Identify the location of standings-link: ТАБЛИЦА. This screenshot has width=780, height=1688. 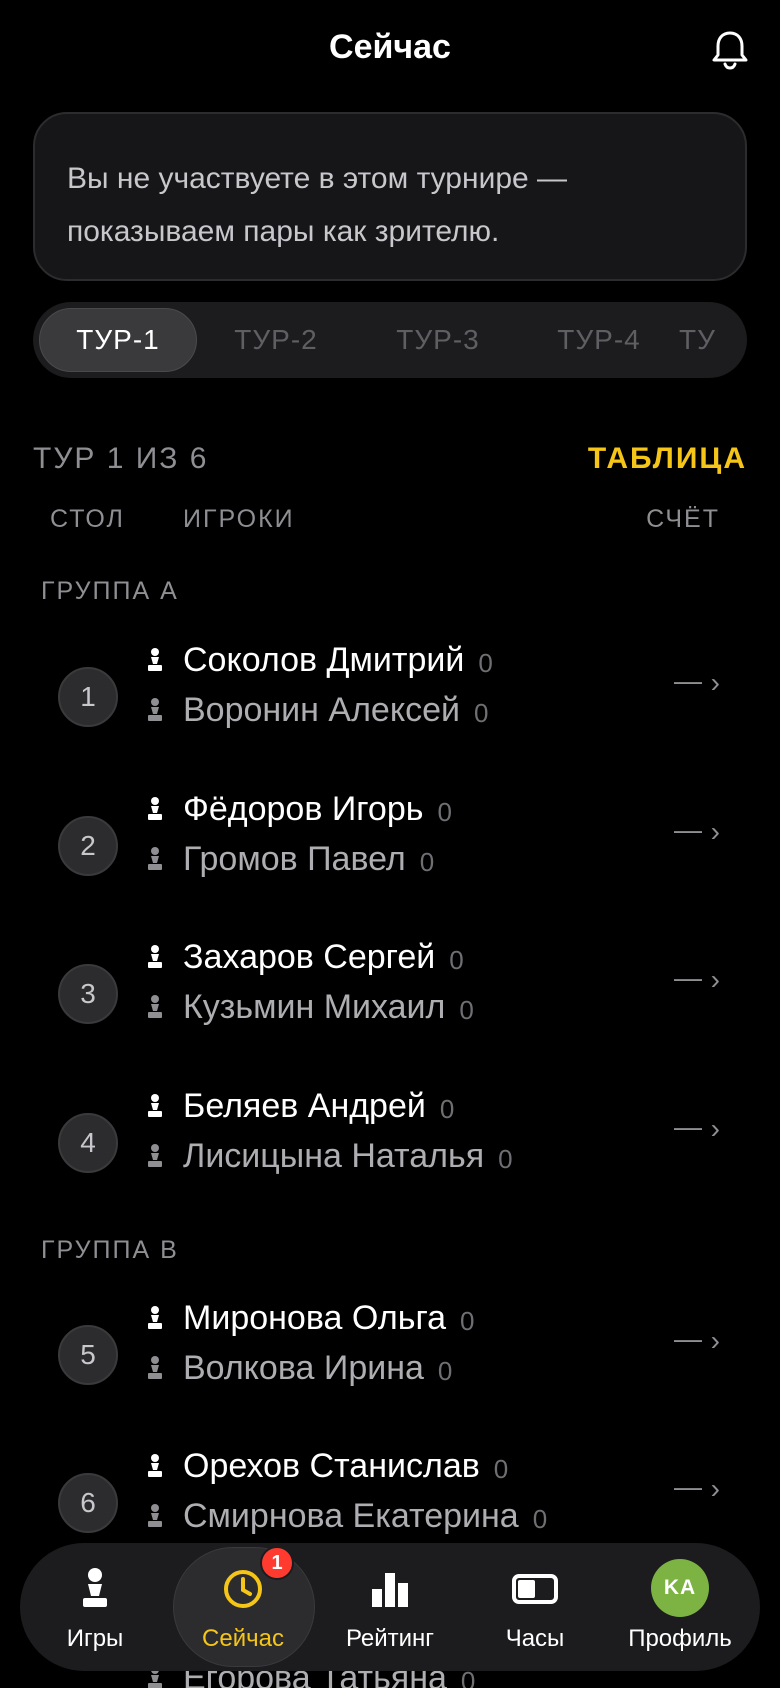
(667, 459).